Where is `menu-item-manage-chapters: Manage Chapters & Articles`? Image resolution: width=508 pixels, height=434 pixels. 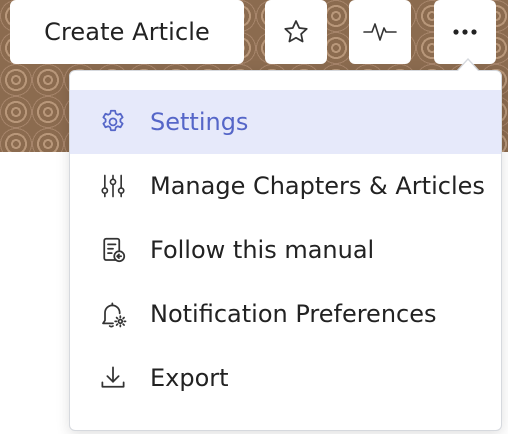 menu-item-manage-chapters: Manage Chapters & Articles is located at coordinates (285, 186).